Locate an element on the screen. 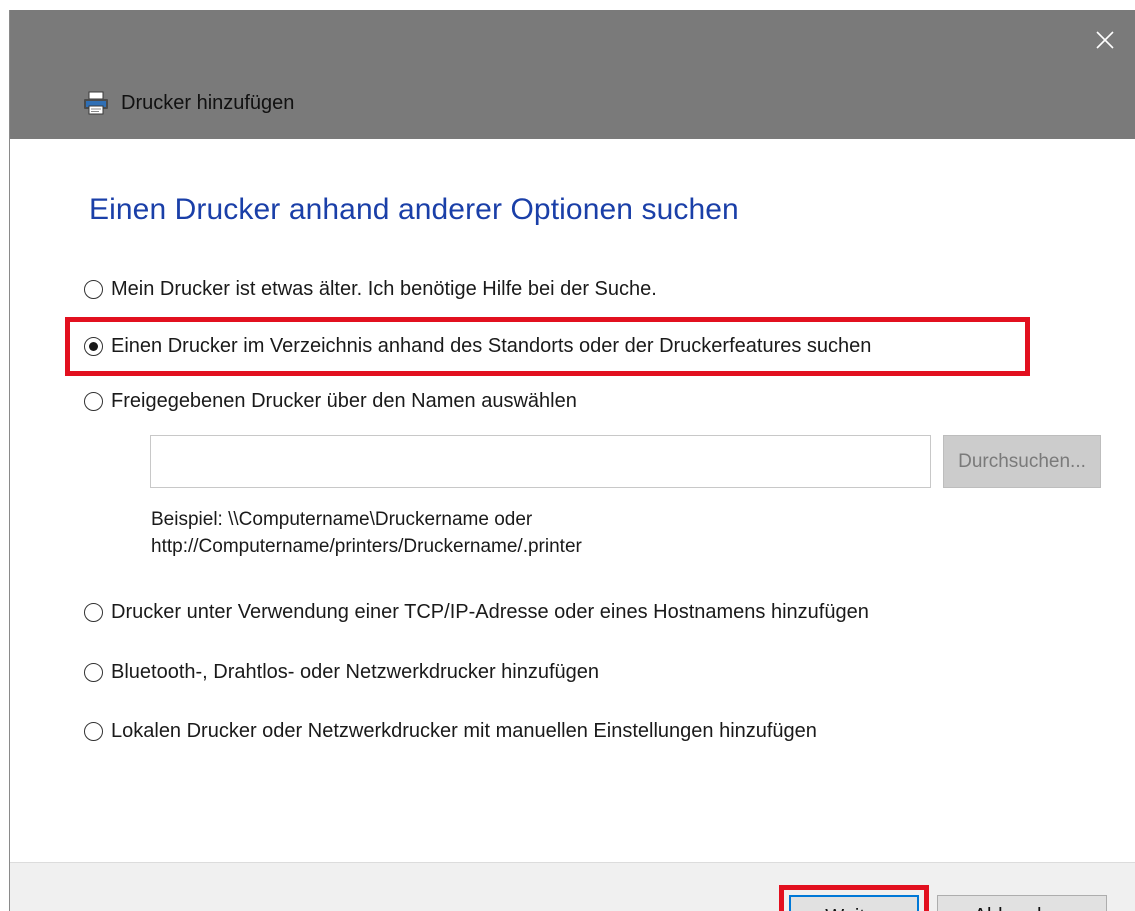 This screenshot has height=911, width=1135. next-button: Weiter is located at coordinates (854, 903).